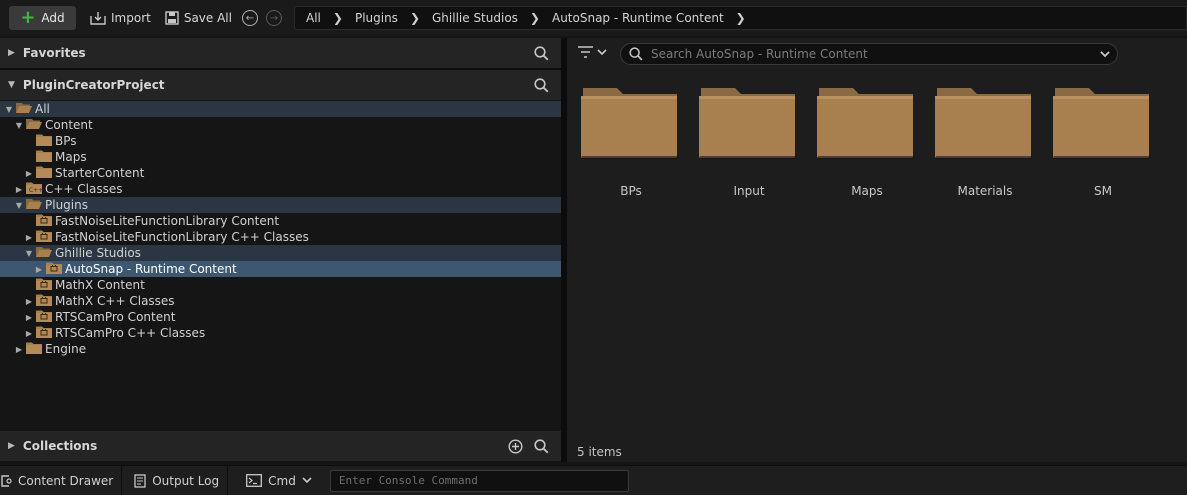  I want to click on terminal-icon, so click(254, 480).